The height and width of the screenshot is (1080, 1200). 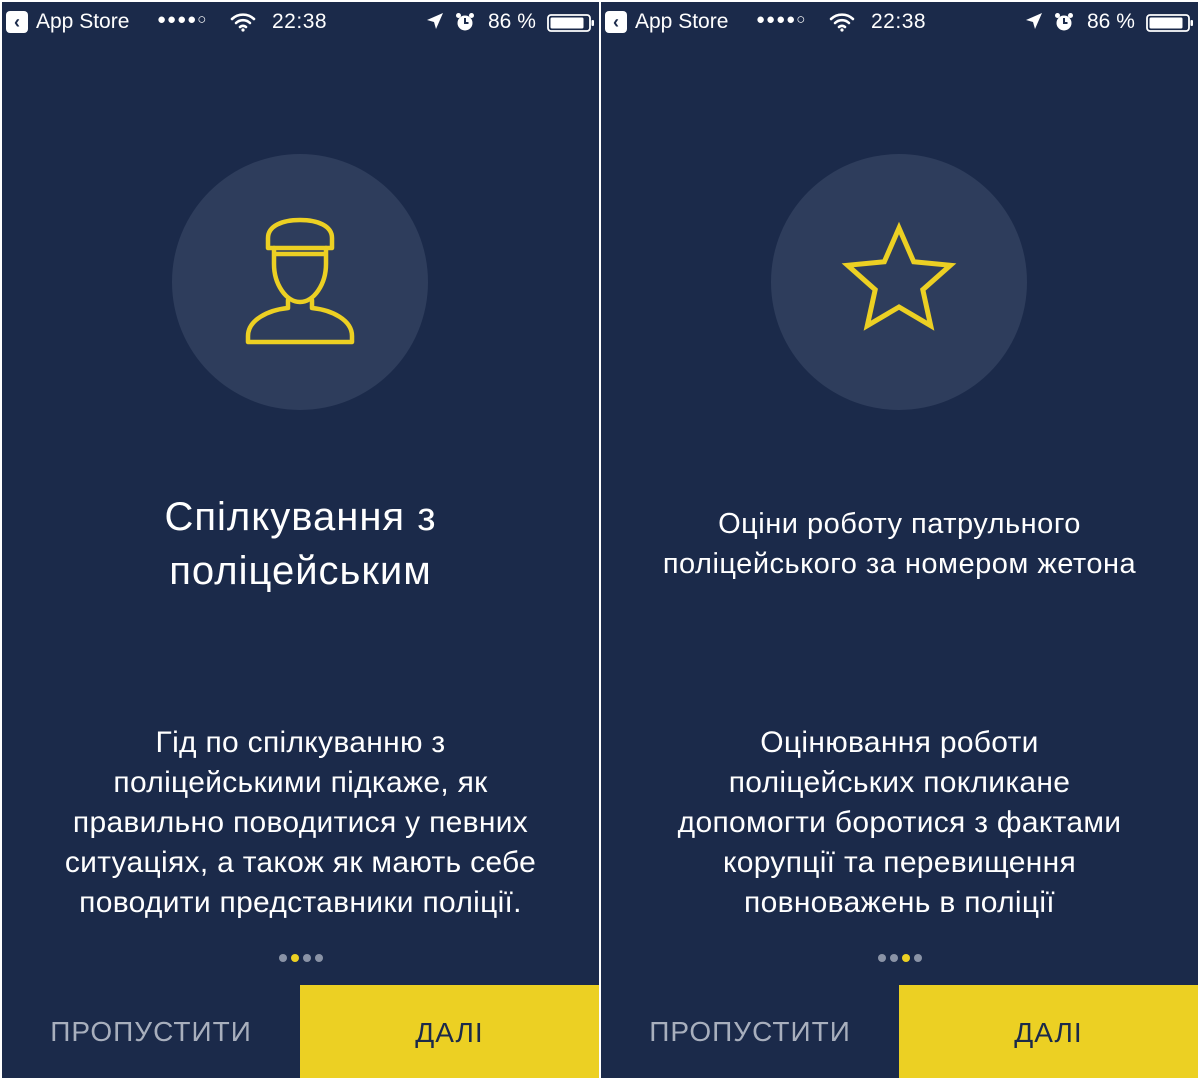 I want to click on police-officer-icon, so click(x=300, y=281).